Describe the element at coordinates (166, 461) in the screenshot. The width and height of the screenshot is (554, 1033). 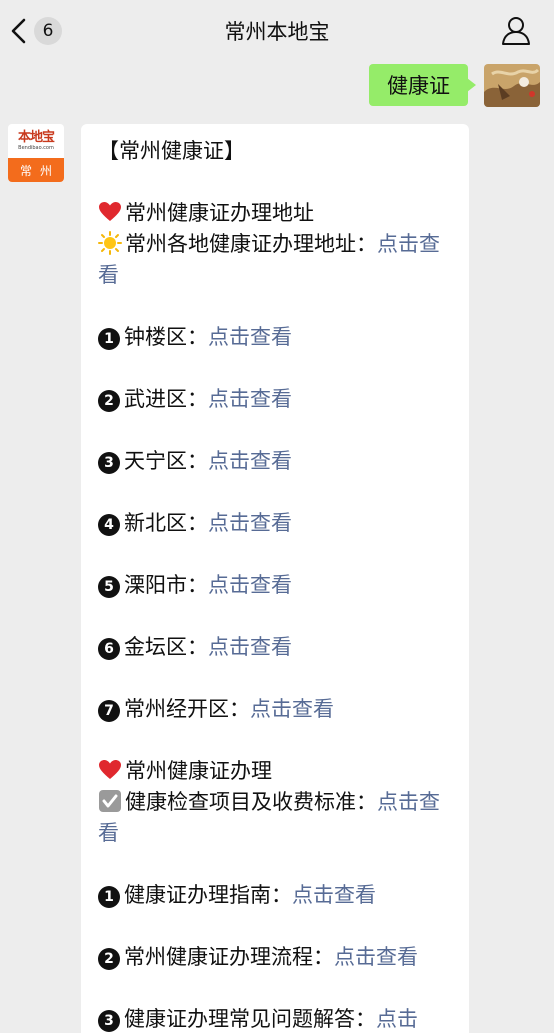
I see `district-label: 天宁区：` at that location.